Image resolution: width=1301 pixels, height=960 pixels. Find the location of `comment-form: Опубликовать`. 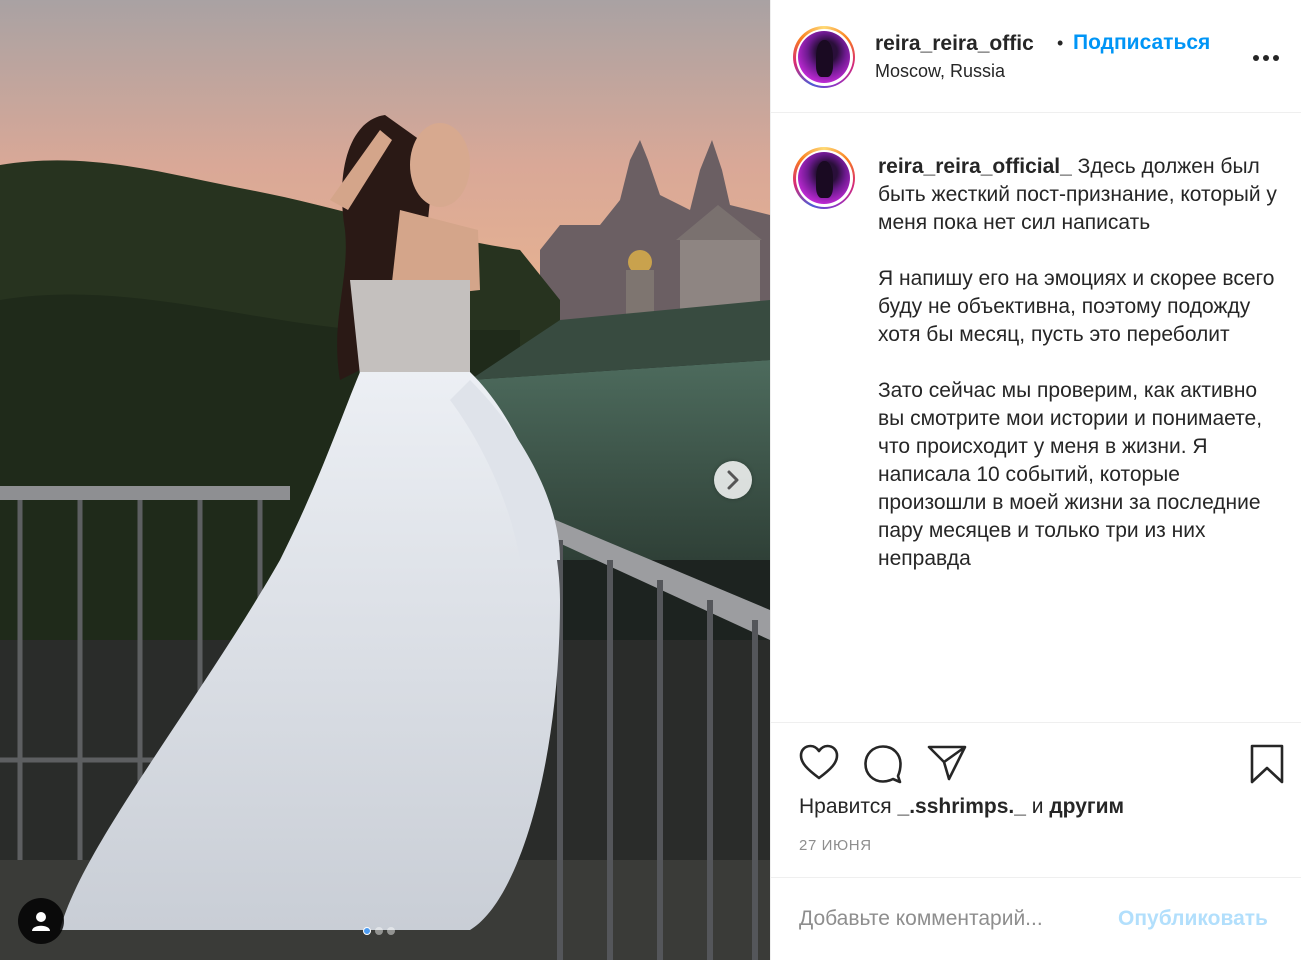

comment-form: Опубликовать is located at coordinates (1036, 918).